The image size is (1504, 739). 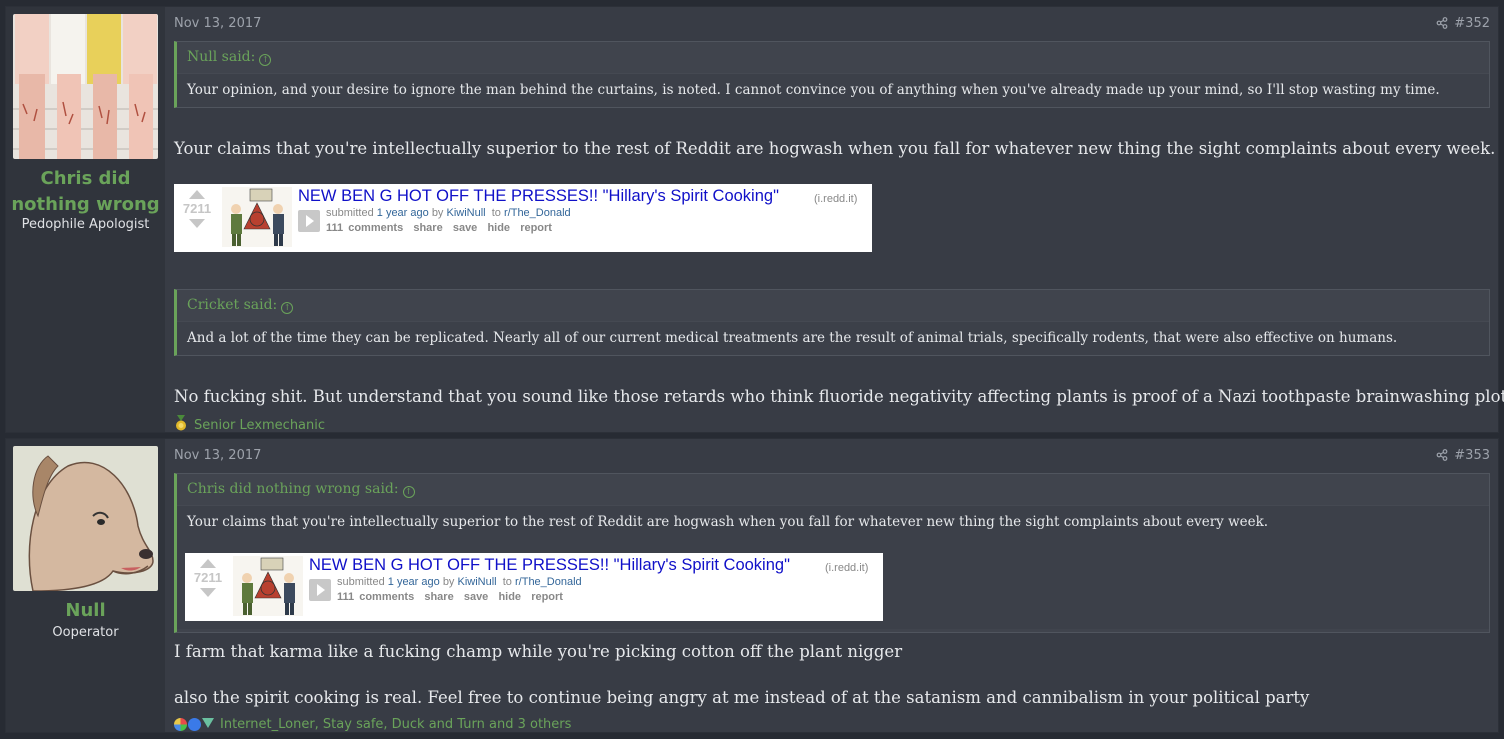 What do you see at coordinates (232, 305) in the screenshot?
I see `quote-author: Cricket said:` at bounding box center [232, 305].